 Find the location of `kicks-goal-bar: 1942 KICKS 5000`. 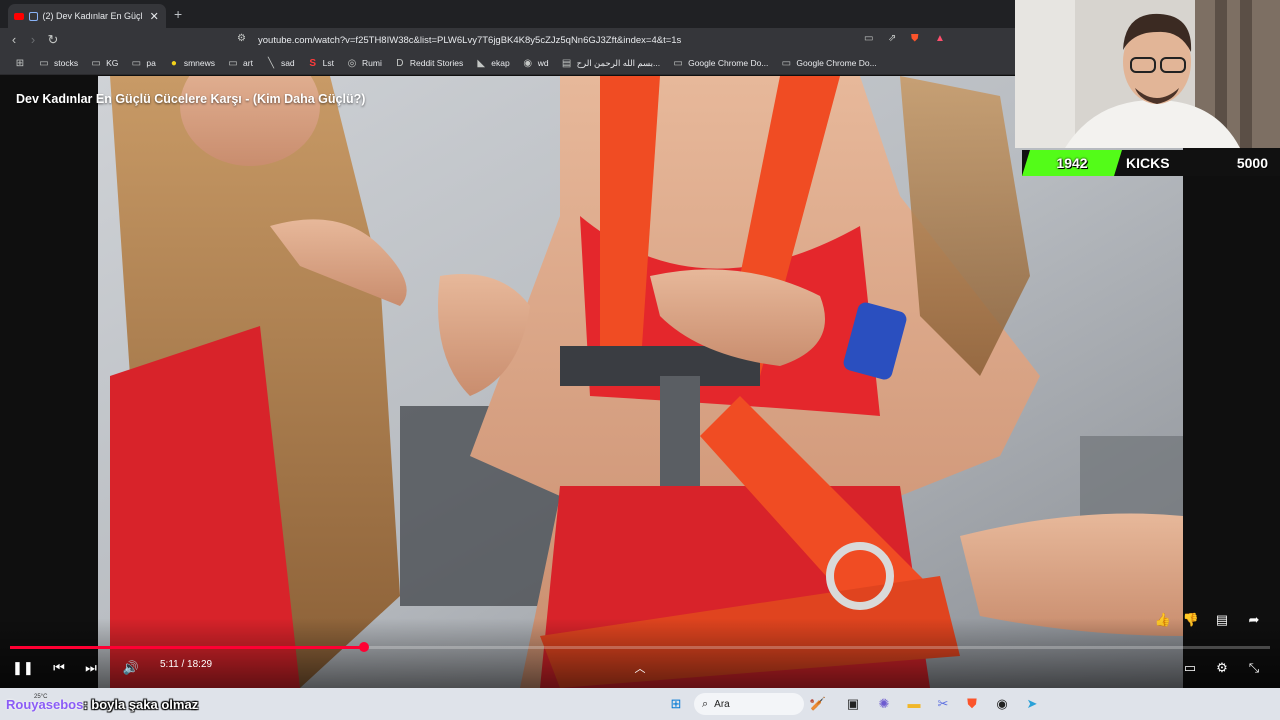

kicks-goal-bar: 1942 KICKS 5000 is located at coordinates (1151, 163).